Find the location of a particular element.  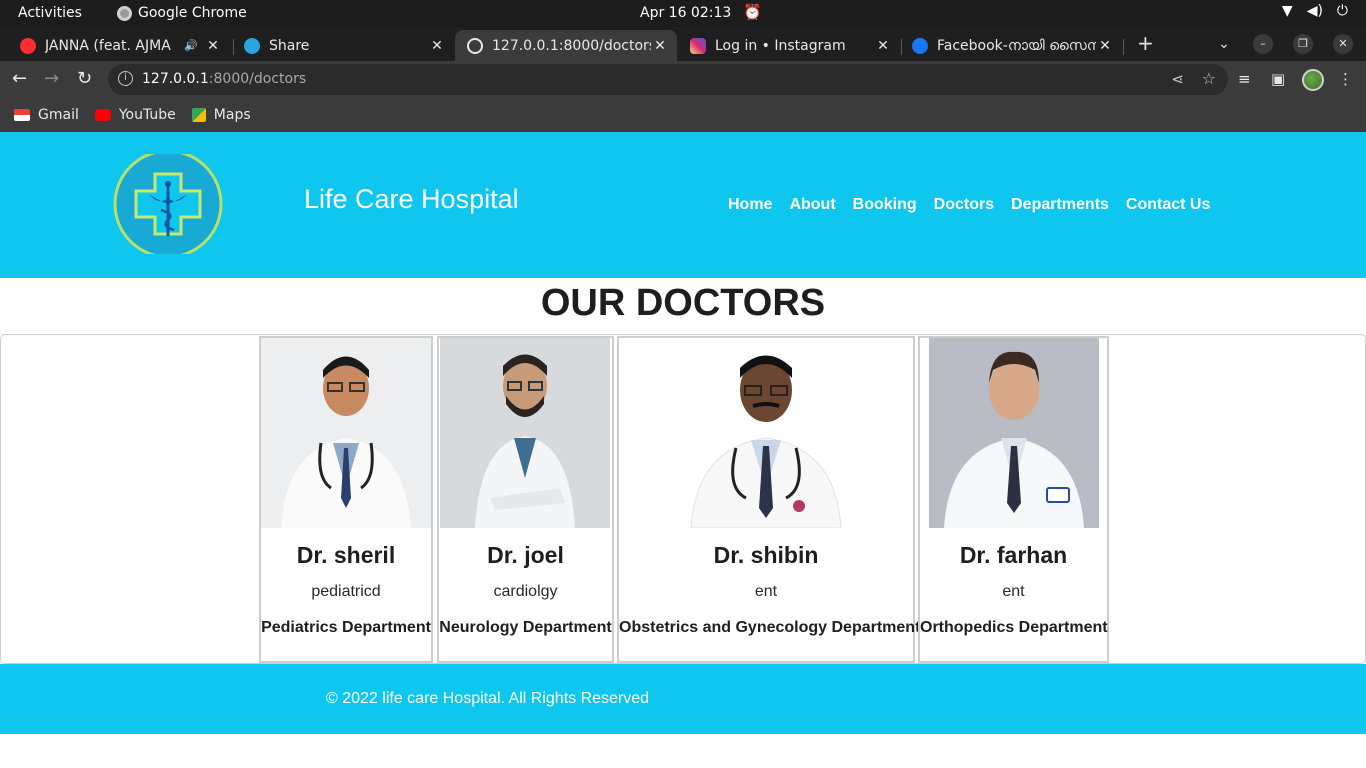

wifi-icon: ▼ is located at coordinates (1287, 11).